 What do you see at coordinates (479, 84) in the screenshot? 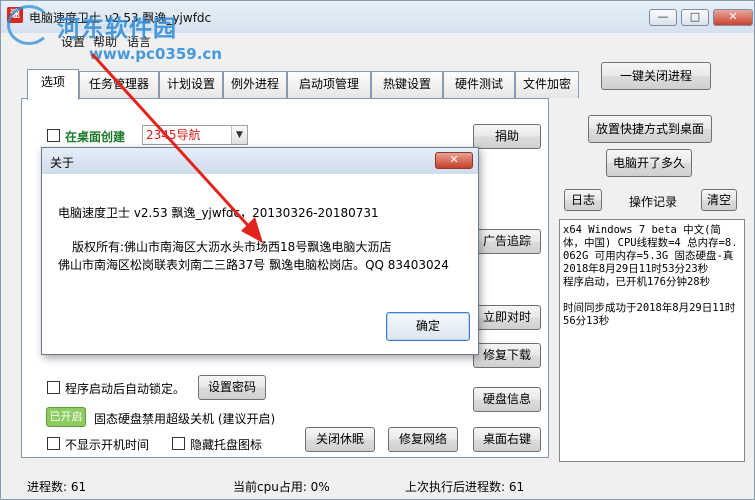
I see `tab-hardware-test: 硬件测试` at bounding box center [479, 84].